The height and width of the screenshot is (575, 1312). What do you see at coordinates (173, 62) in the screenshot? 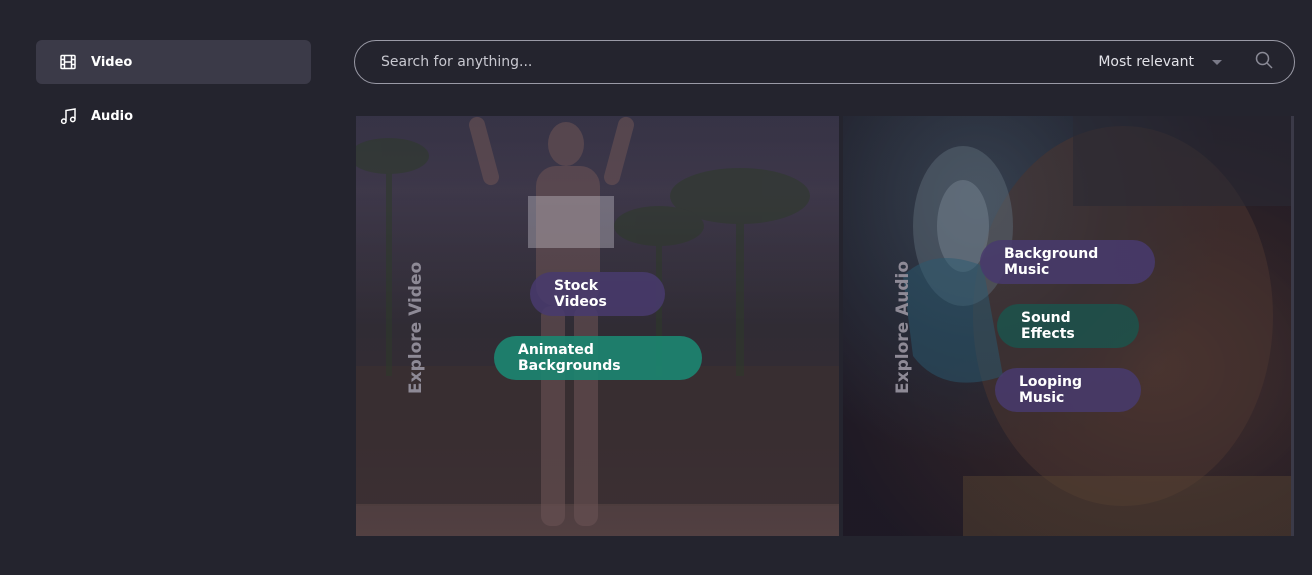
I see `sidebar-item-video: Video` at bounding box center [173, 62].